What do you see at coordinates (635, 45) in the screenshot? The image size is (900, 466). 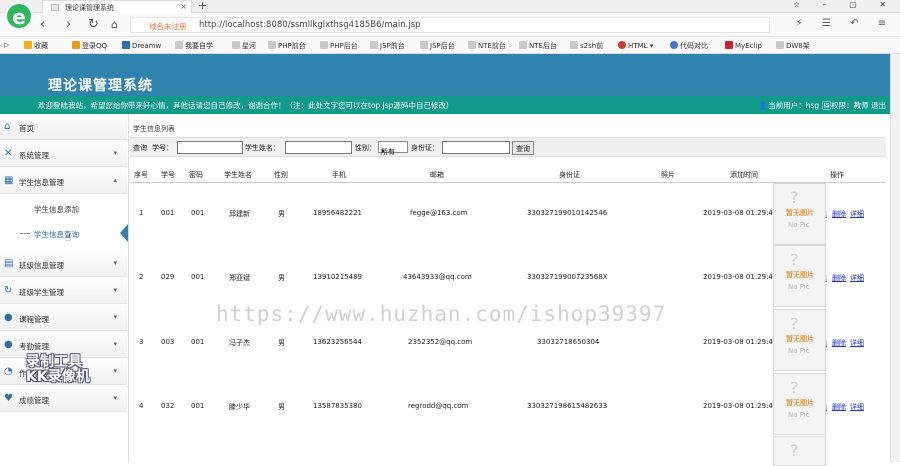 I see `bookmark-item: HTML ▾` at bounding box center [635, 45].